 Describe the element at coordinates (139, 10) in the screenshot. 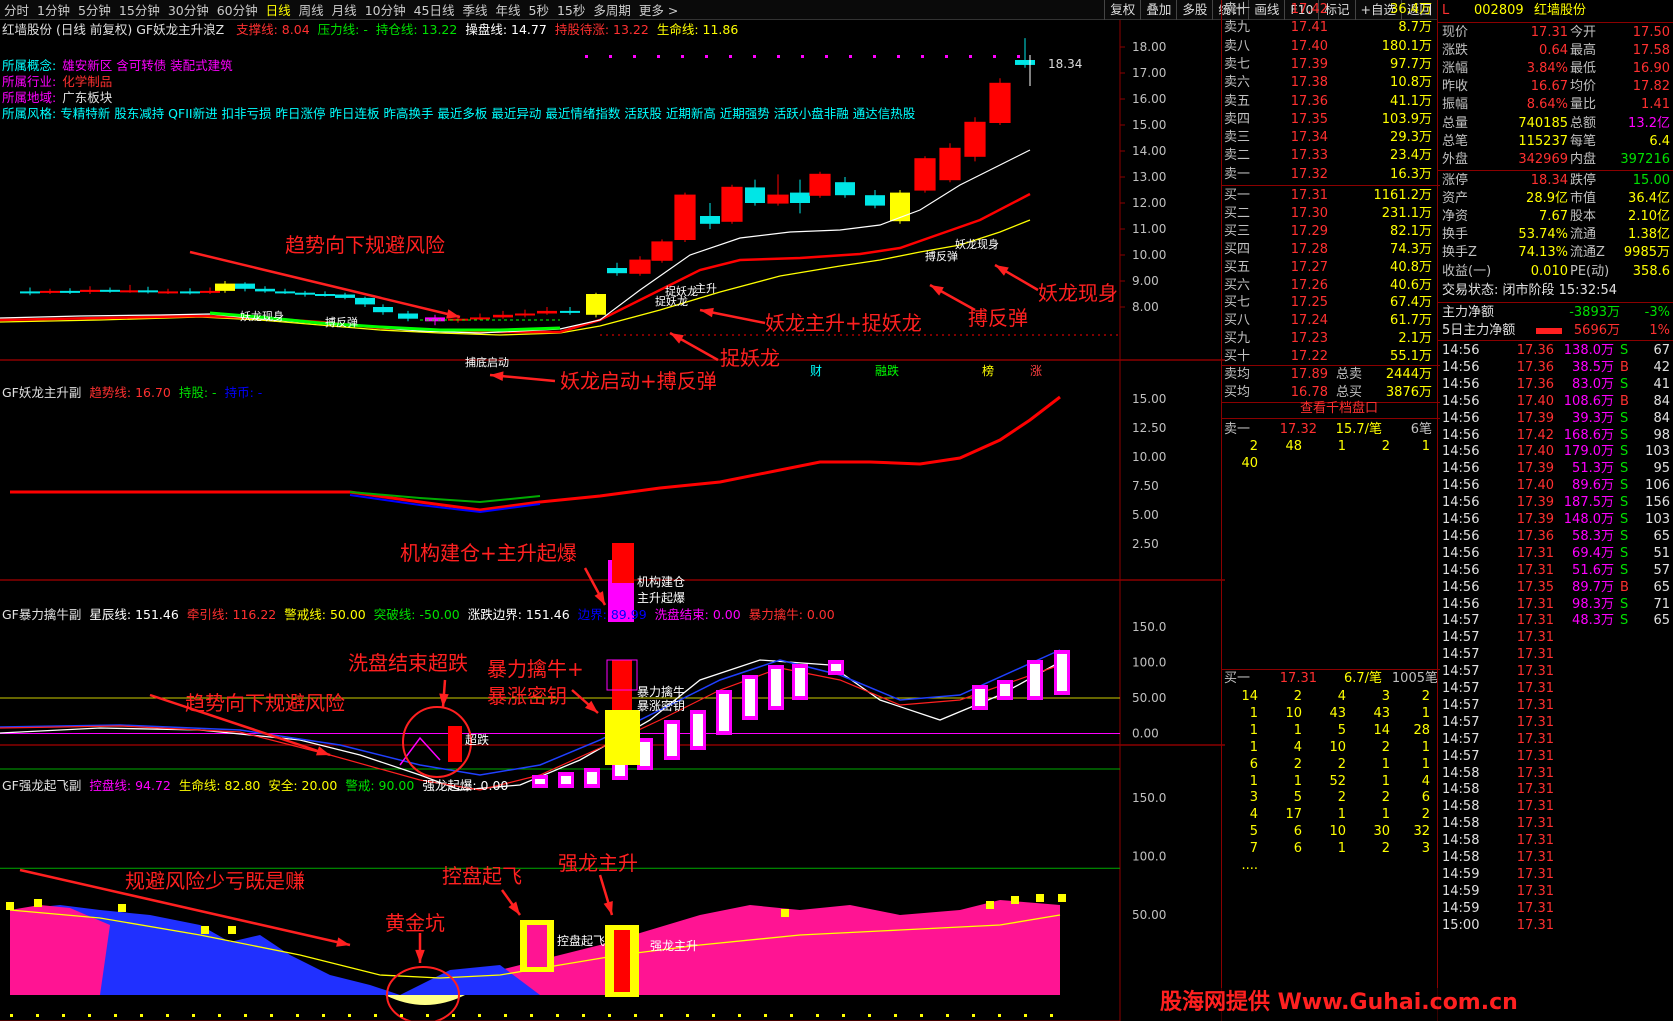

I see `period-tab: 15分钟` at that location.